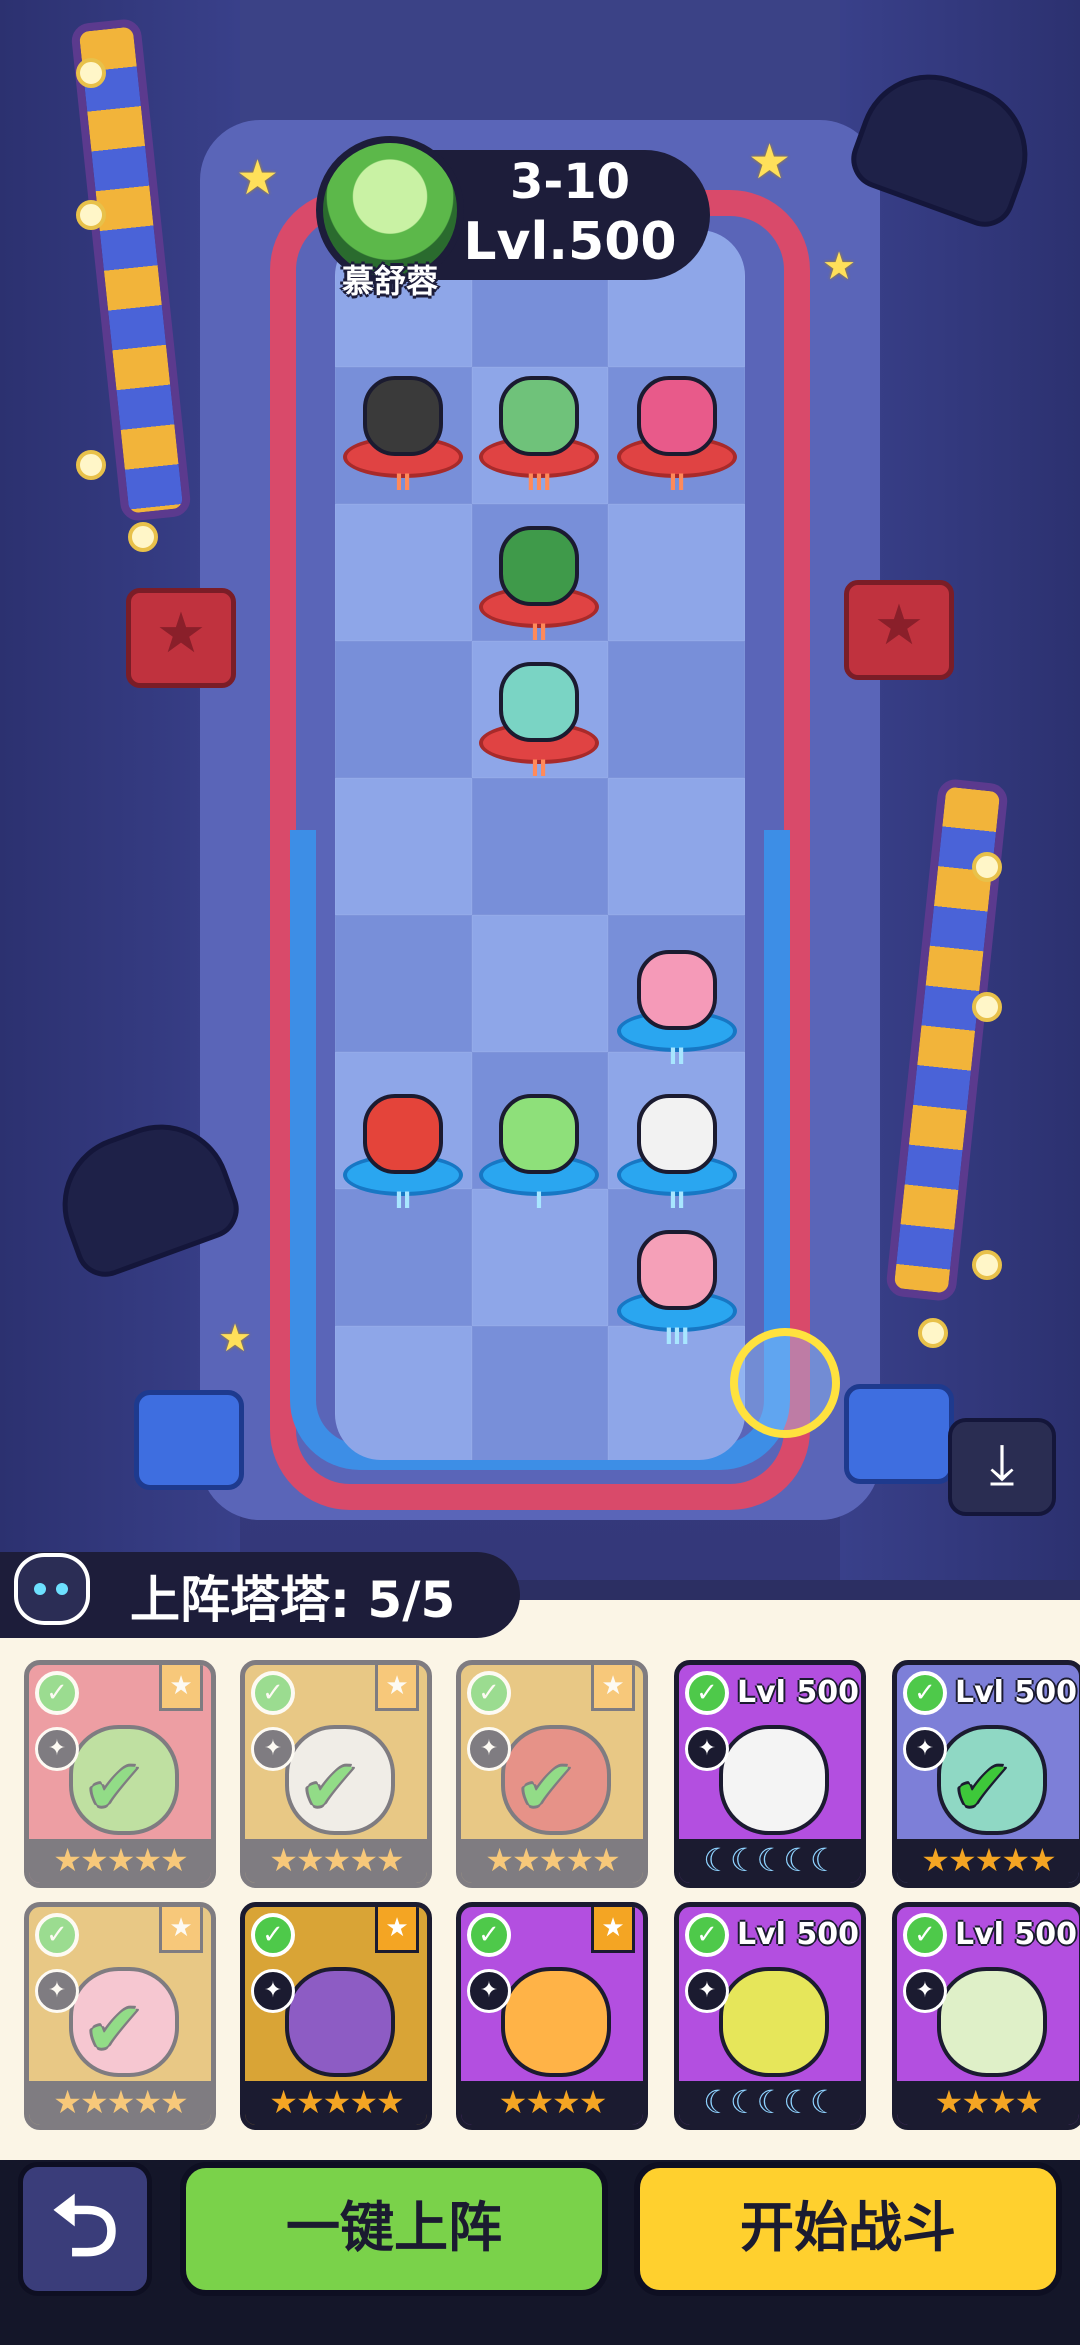  What do you see at coordinates (677, 995) in the screenshot?
I see `ally-unit-pink-flower: II` at bounding box center [677, 995].